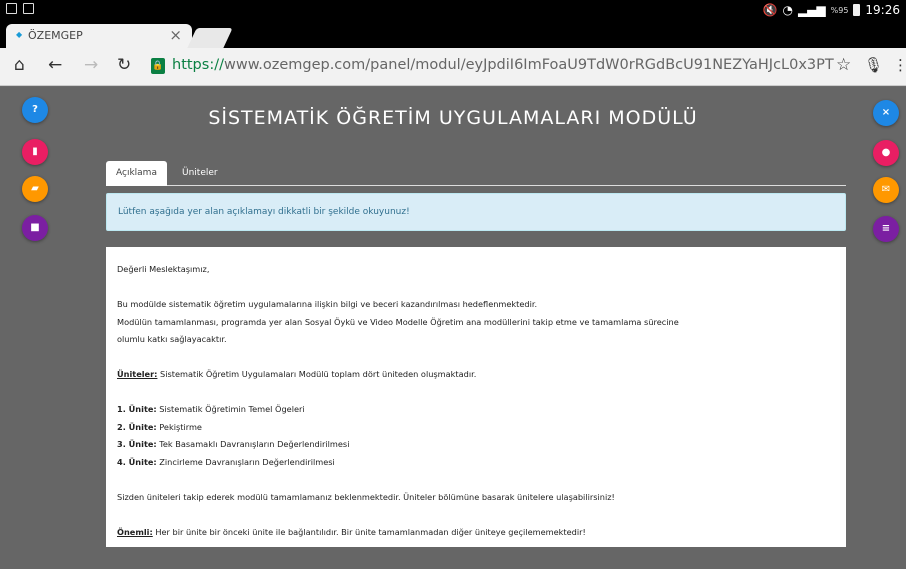 The width and height of the screenshot is (906, 569). I want to click on favicon-icon: ◆, so click(19, 34).